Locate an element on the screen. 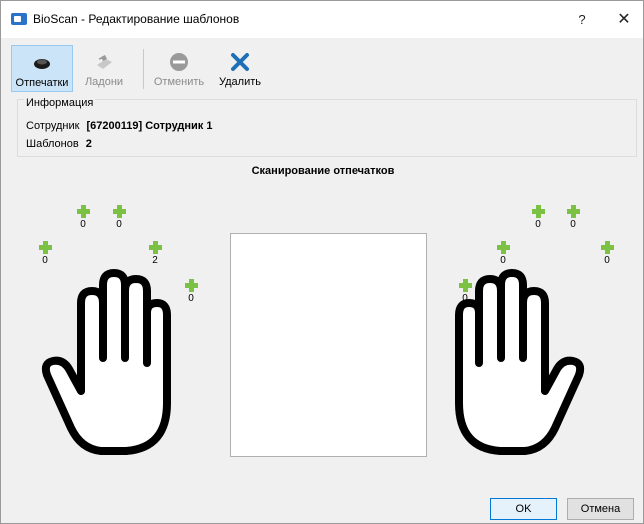 The width and height of the screenshot is (644, 524). delete-button: Удалить is located at coordinates (240, 68).